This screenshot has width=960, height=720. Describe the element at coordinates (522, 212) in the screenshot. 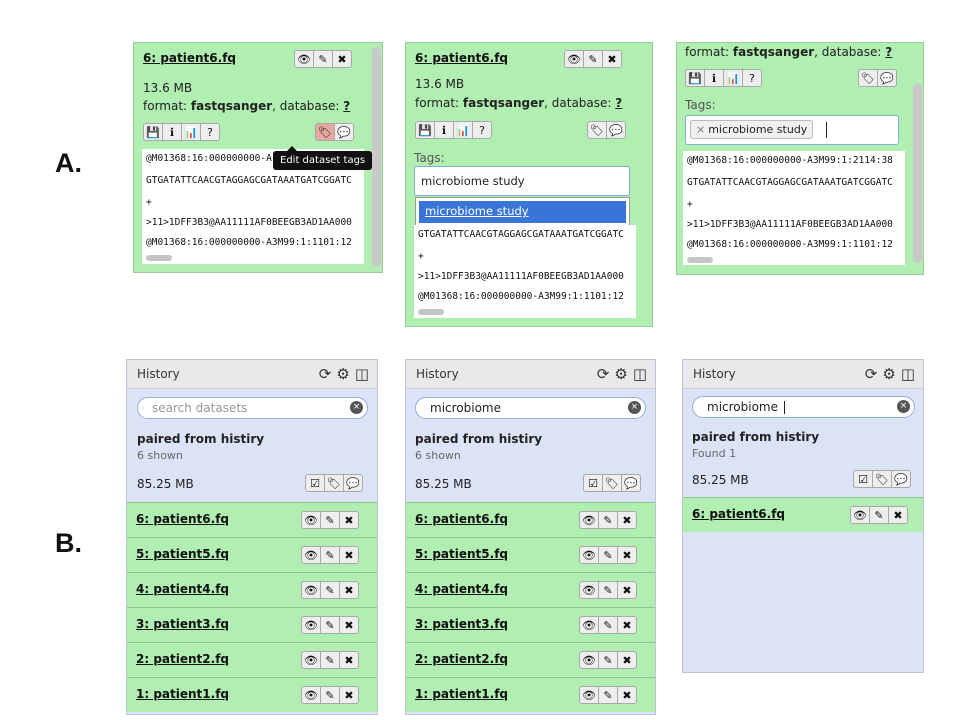

I see `tag-suggestion-option: microbiome study` at that location.